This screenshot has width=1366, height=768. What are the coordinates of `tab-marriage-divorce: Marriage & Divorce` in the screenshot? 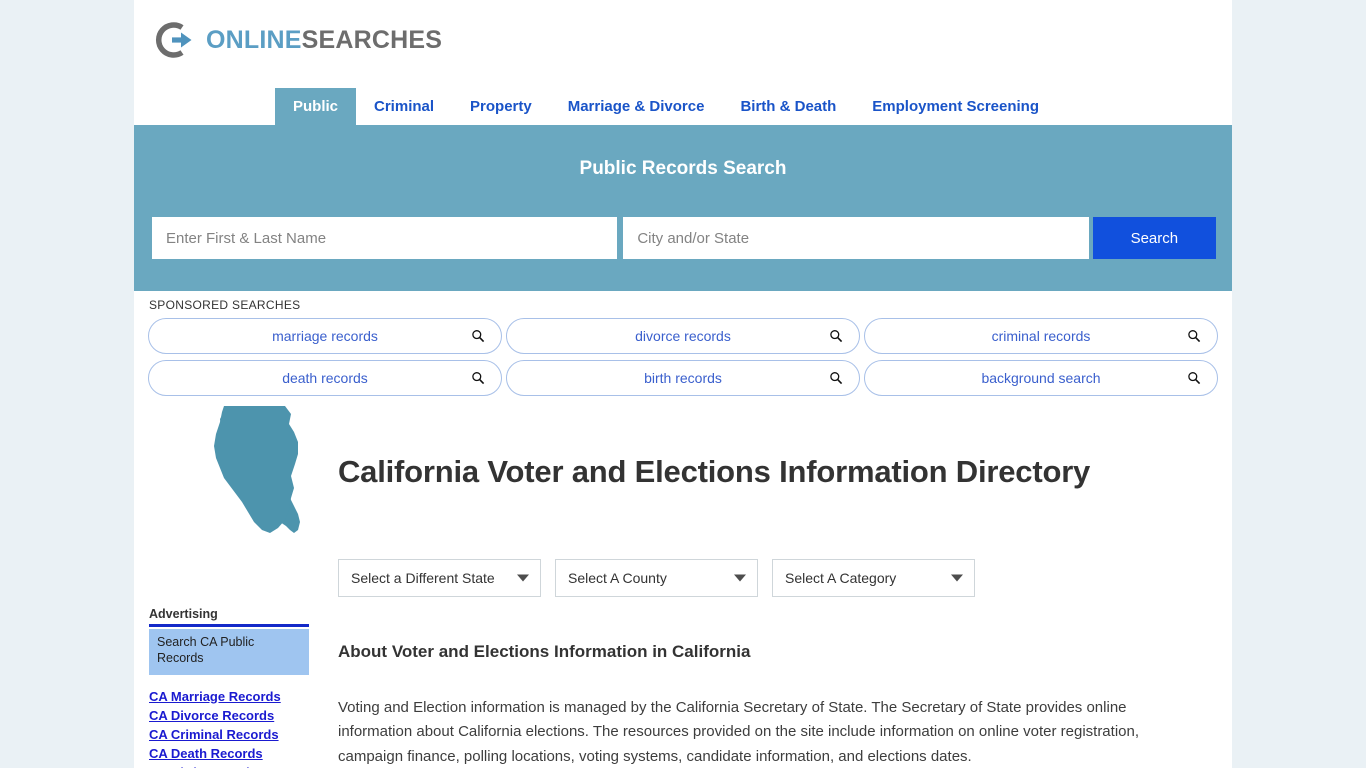 It's located at (636, 106).